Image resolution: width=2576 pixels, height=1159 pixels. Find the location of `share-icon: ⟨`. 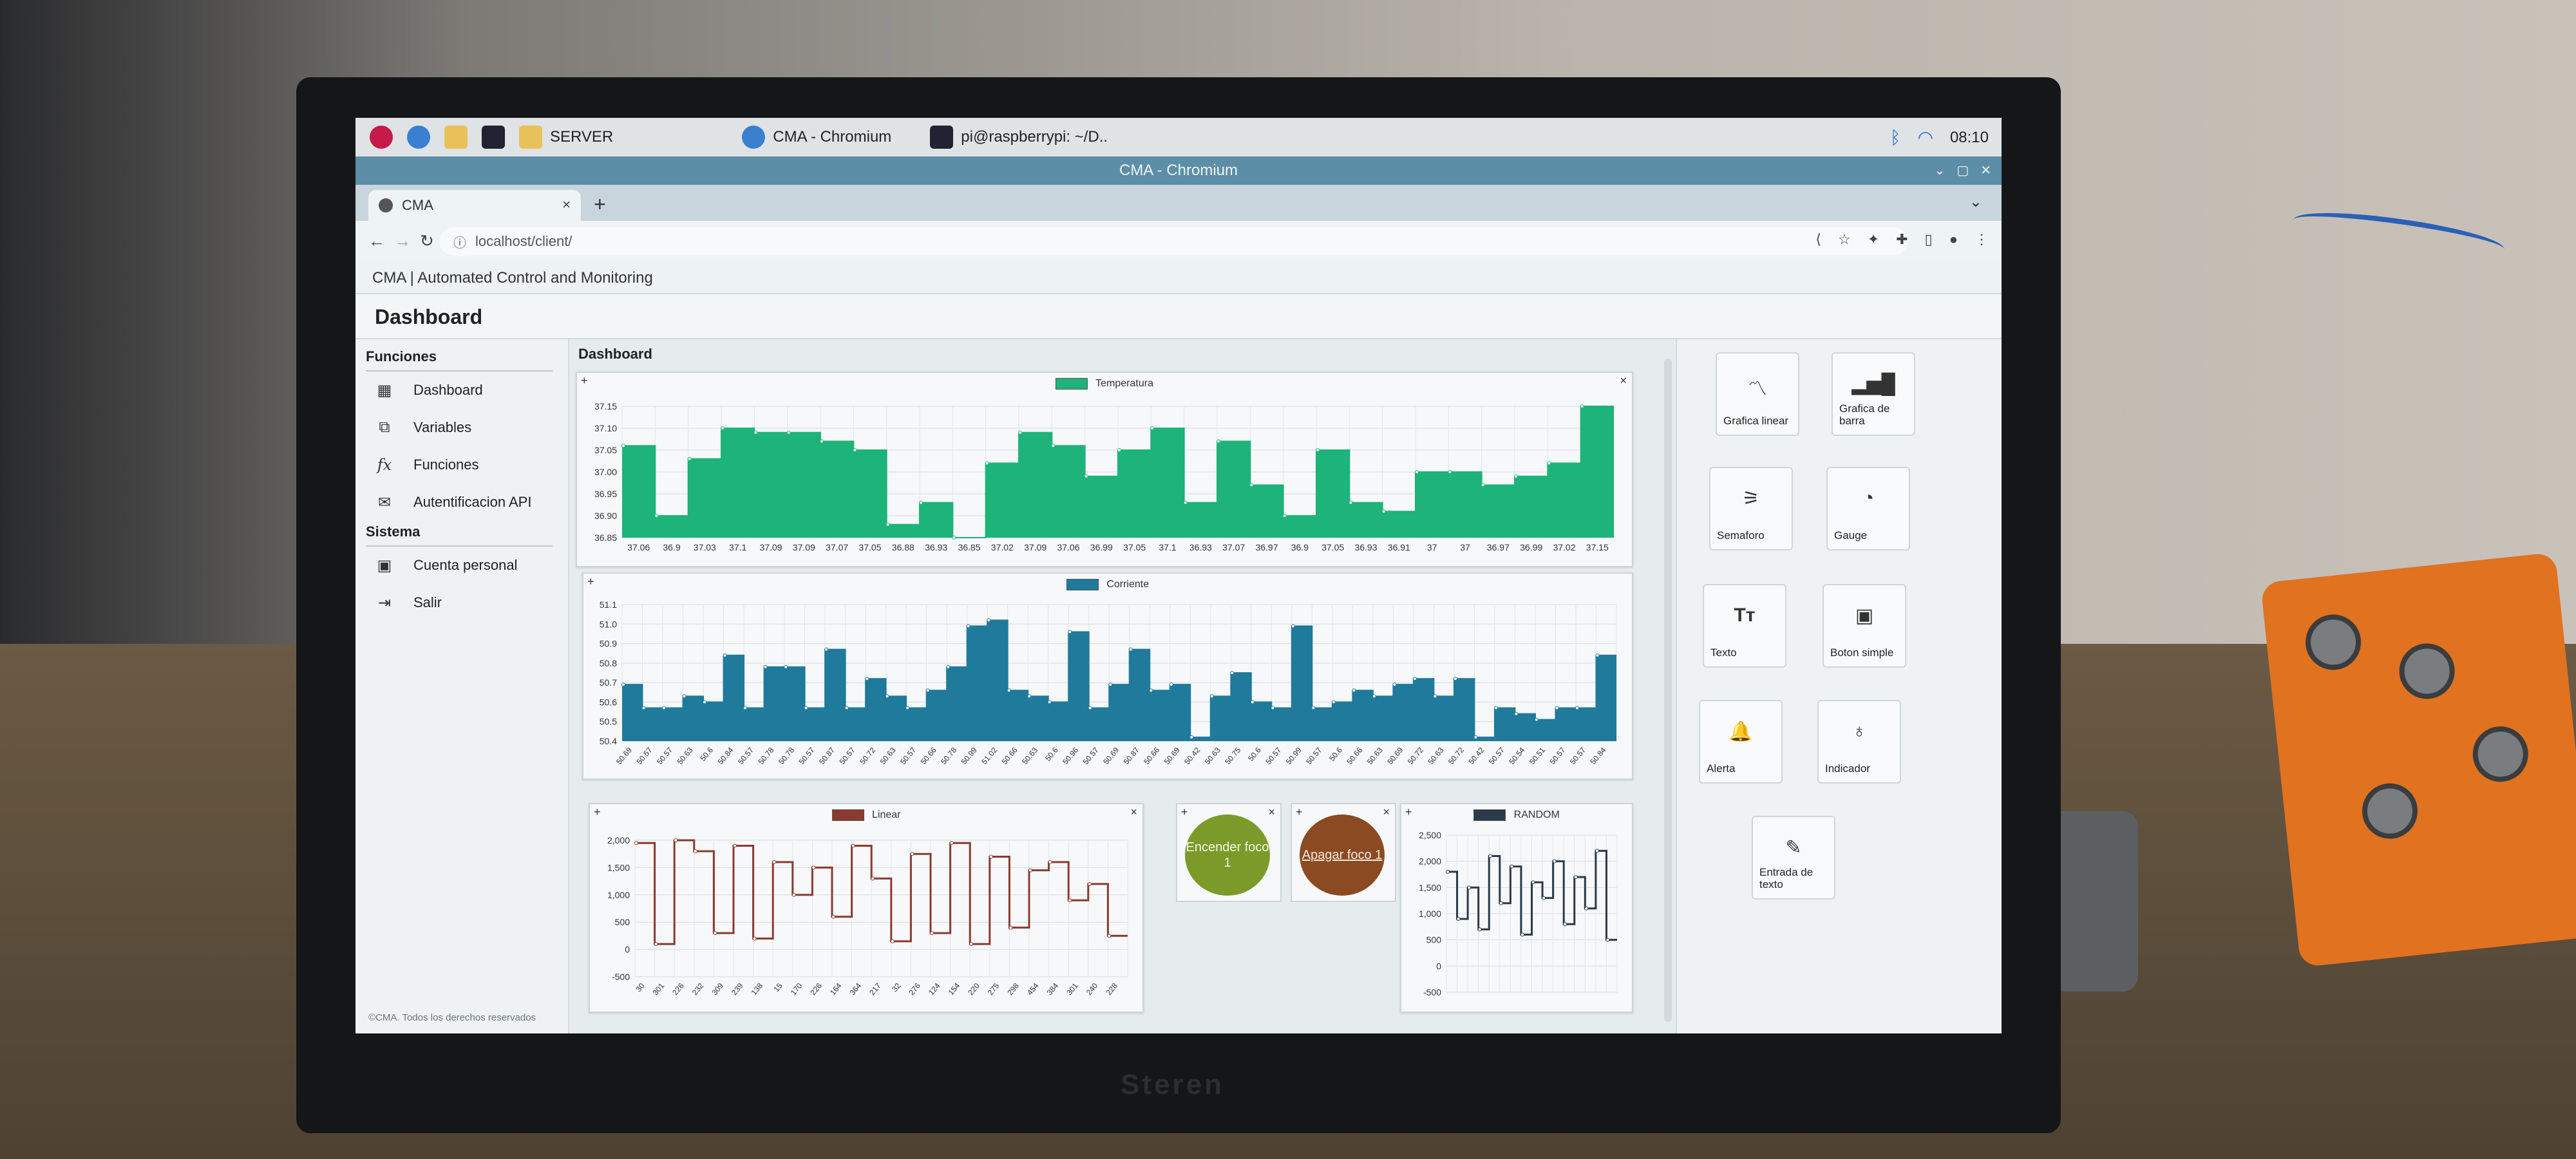

share-icon: ⟨ is located at coordinates (1818, 239).